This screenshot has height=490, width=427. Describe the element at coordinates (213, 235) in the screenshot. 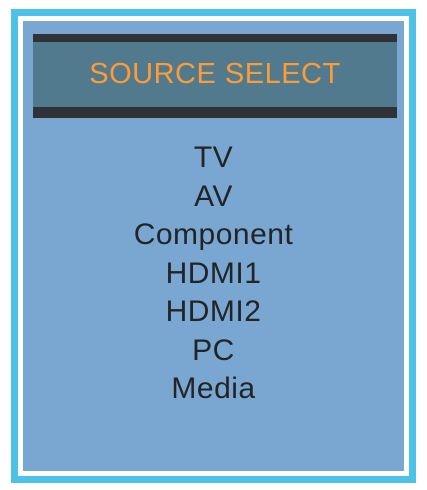

I see `source-item-component: Component` at that location.